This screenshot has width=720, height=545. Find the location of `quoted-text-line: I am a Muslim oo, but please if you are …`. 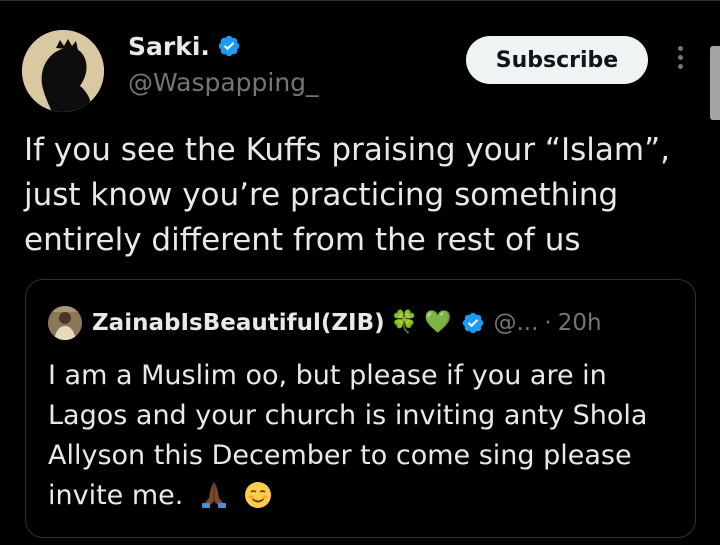

quoted-text-line: I am a Muslim oo, but please if you are … is located at coordinates (327, 375).